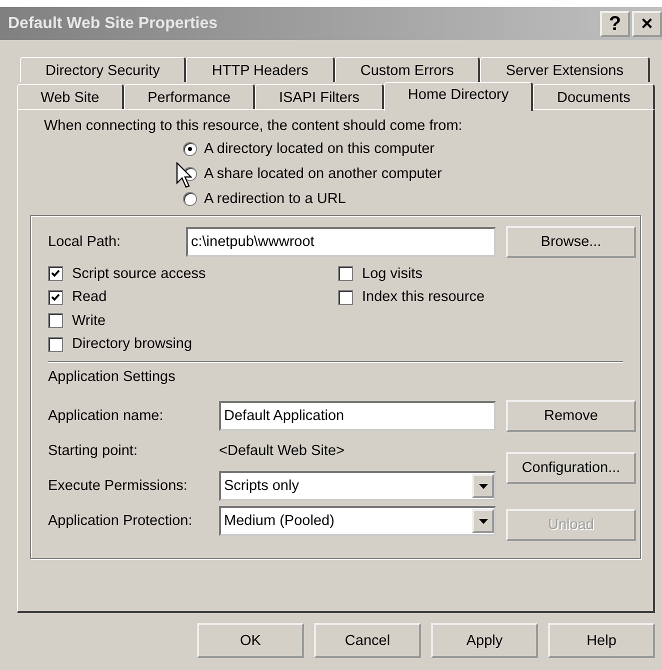  I want to click on prompt-text: When connecting to this resource, the content should come from:, so click(254, 126).